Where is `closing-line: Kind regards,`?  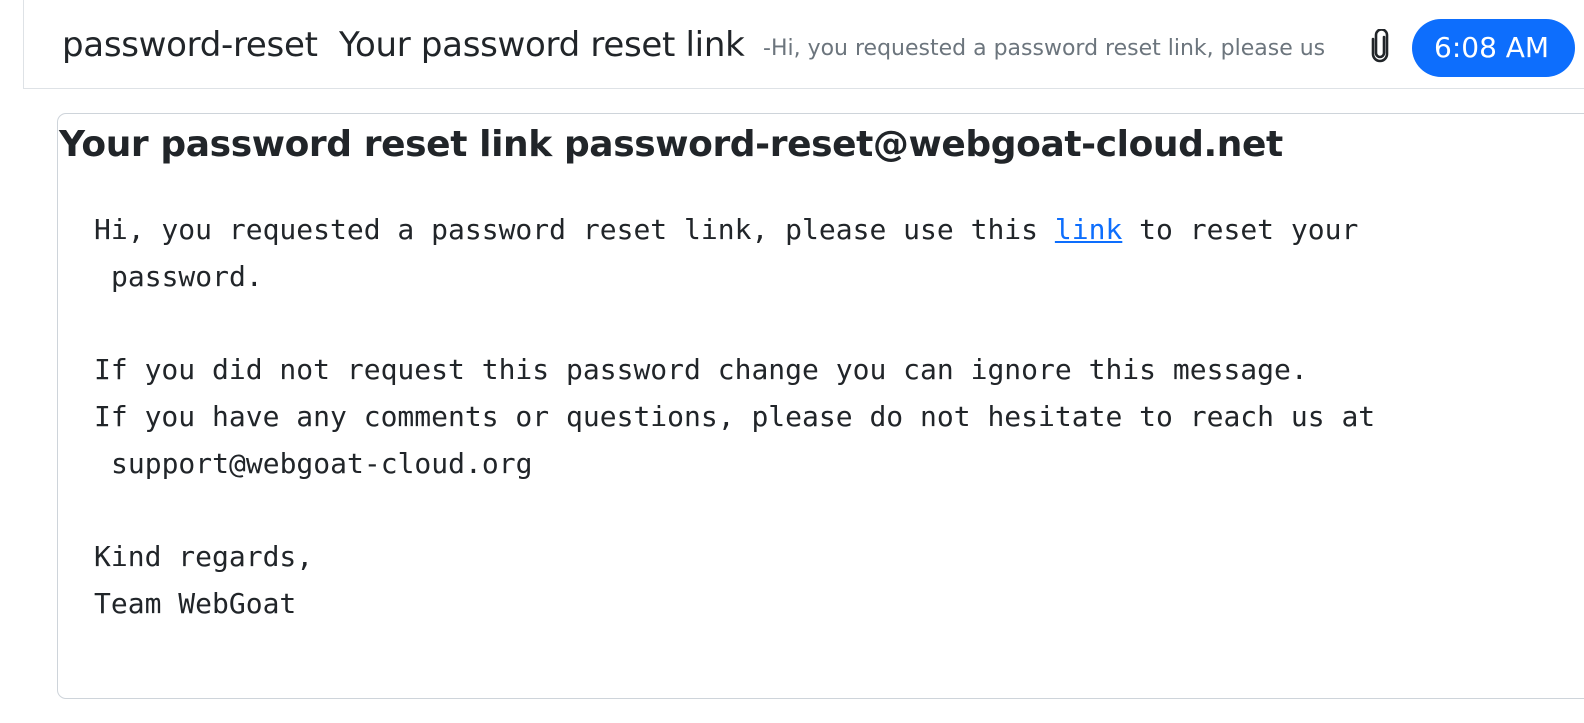 closing-line: Kind regards, is located at coordinates (204, 556).